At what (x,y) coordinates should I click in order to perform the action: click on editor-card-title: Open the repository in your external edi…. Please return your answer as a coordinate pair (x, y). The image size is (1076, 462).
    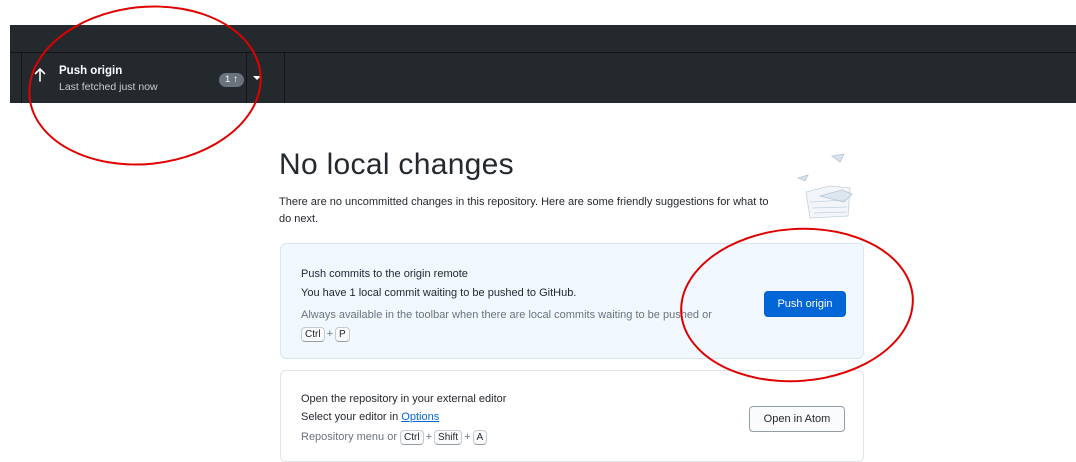
    Looking at the image, I should click on (404, 399).